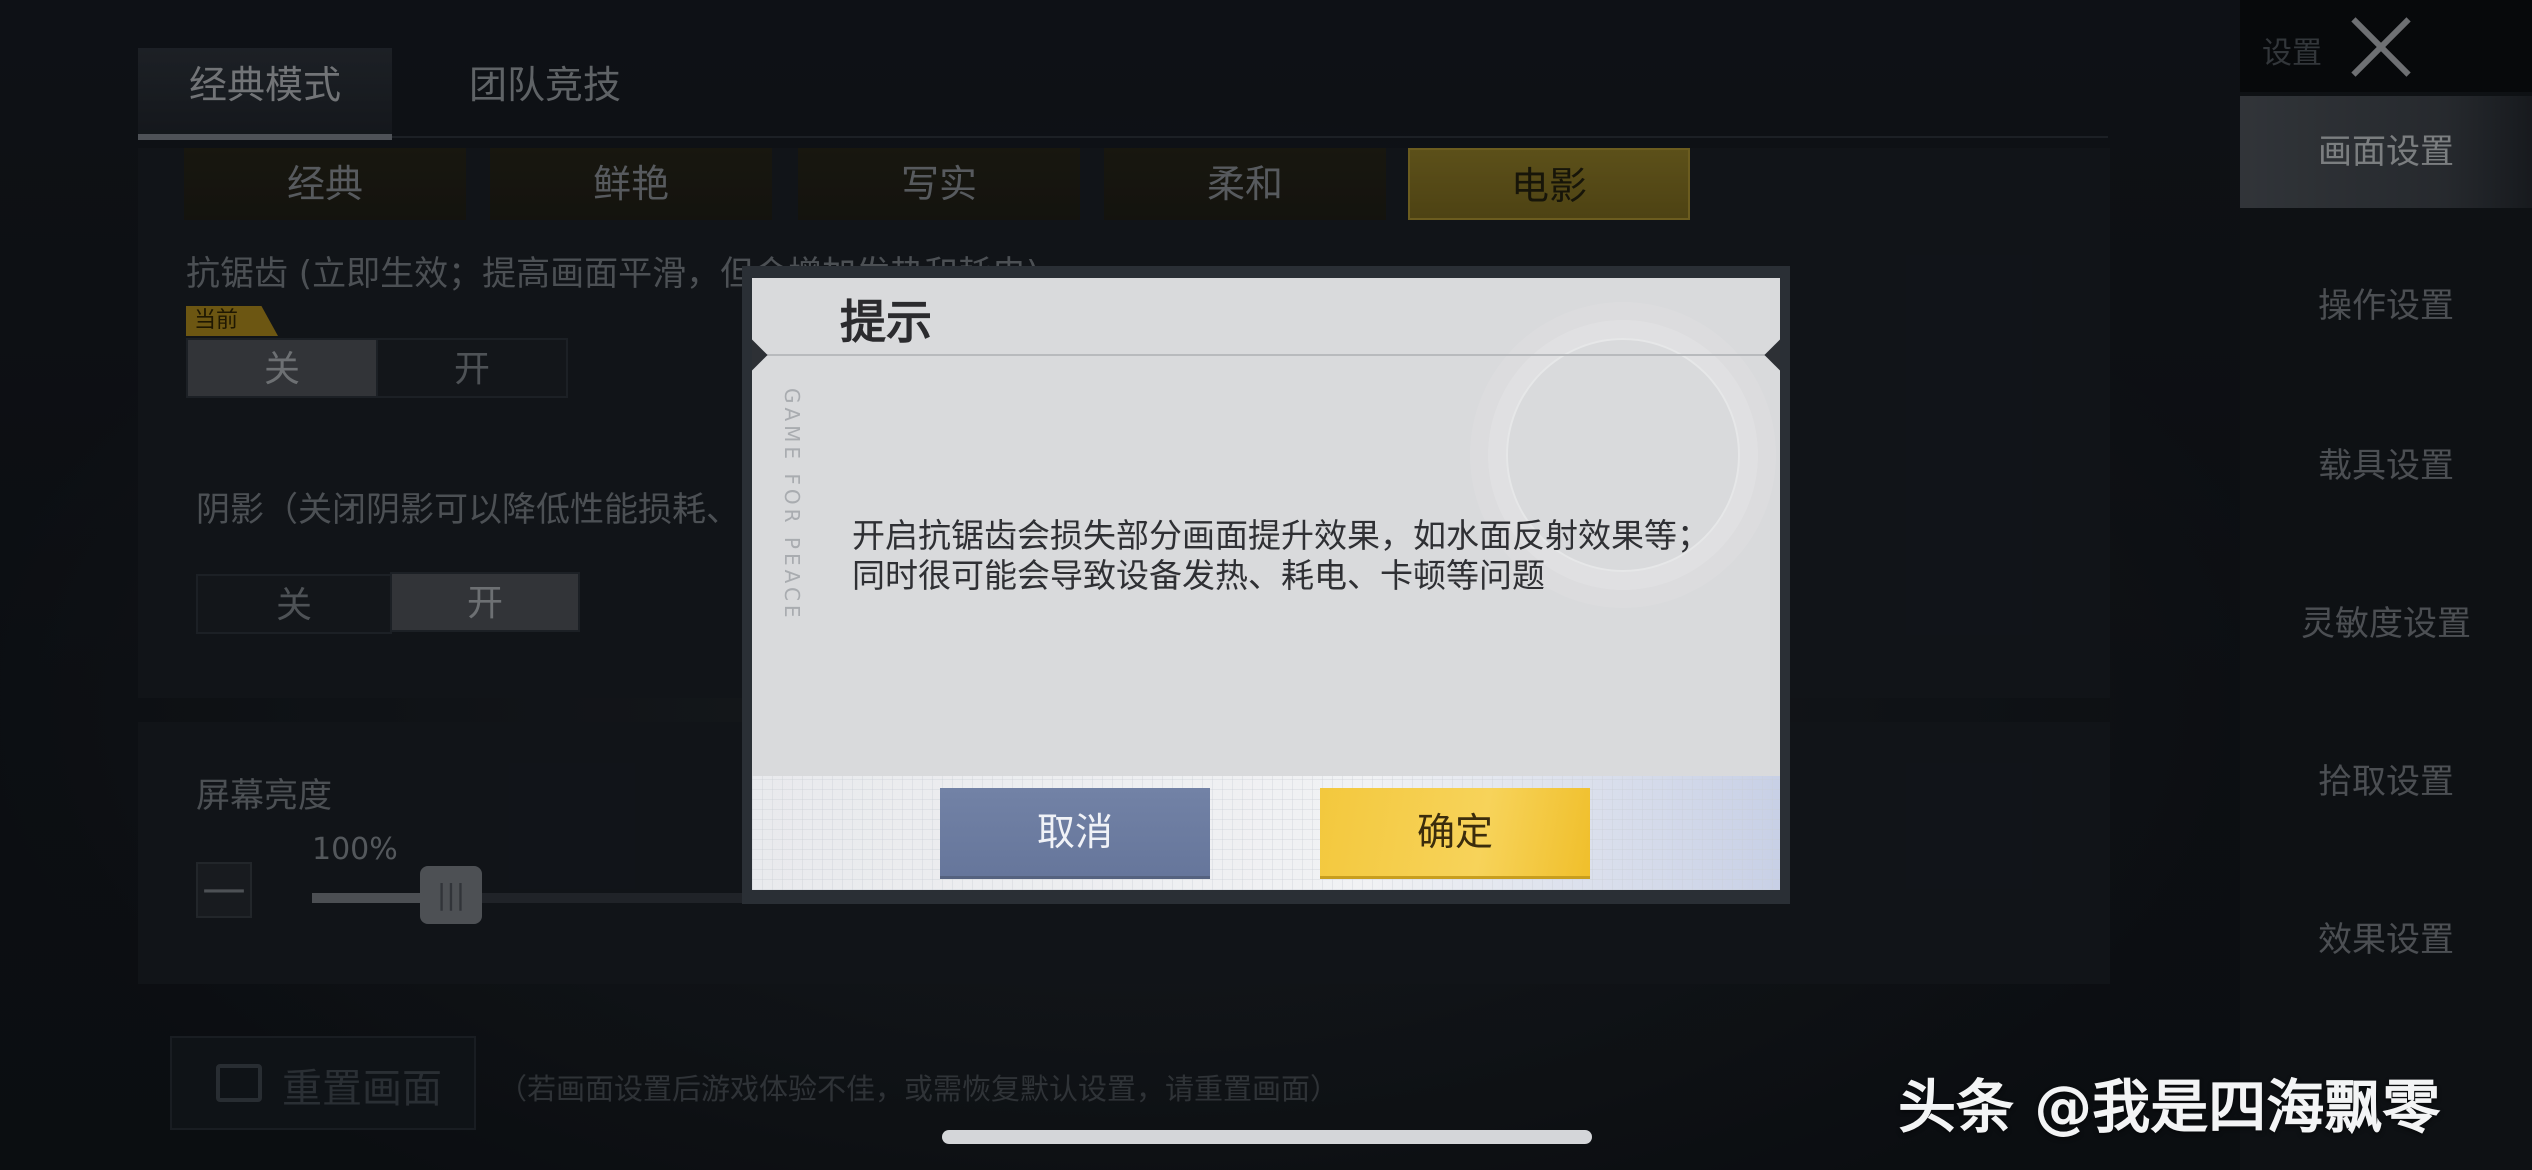 Image resolution: width=2532 pixels, height=1170 pixels. I want to click on home-indicator, so click(1267, 1137).